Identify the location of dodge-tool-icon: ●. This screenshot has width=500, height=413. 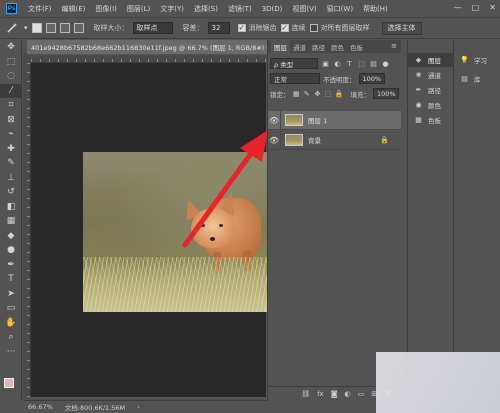
(11, 250).